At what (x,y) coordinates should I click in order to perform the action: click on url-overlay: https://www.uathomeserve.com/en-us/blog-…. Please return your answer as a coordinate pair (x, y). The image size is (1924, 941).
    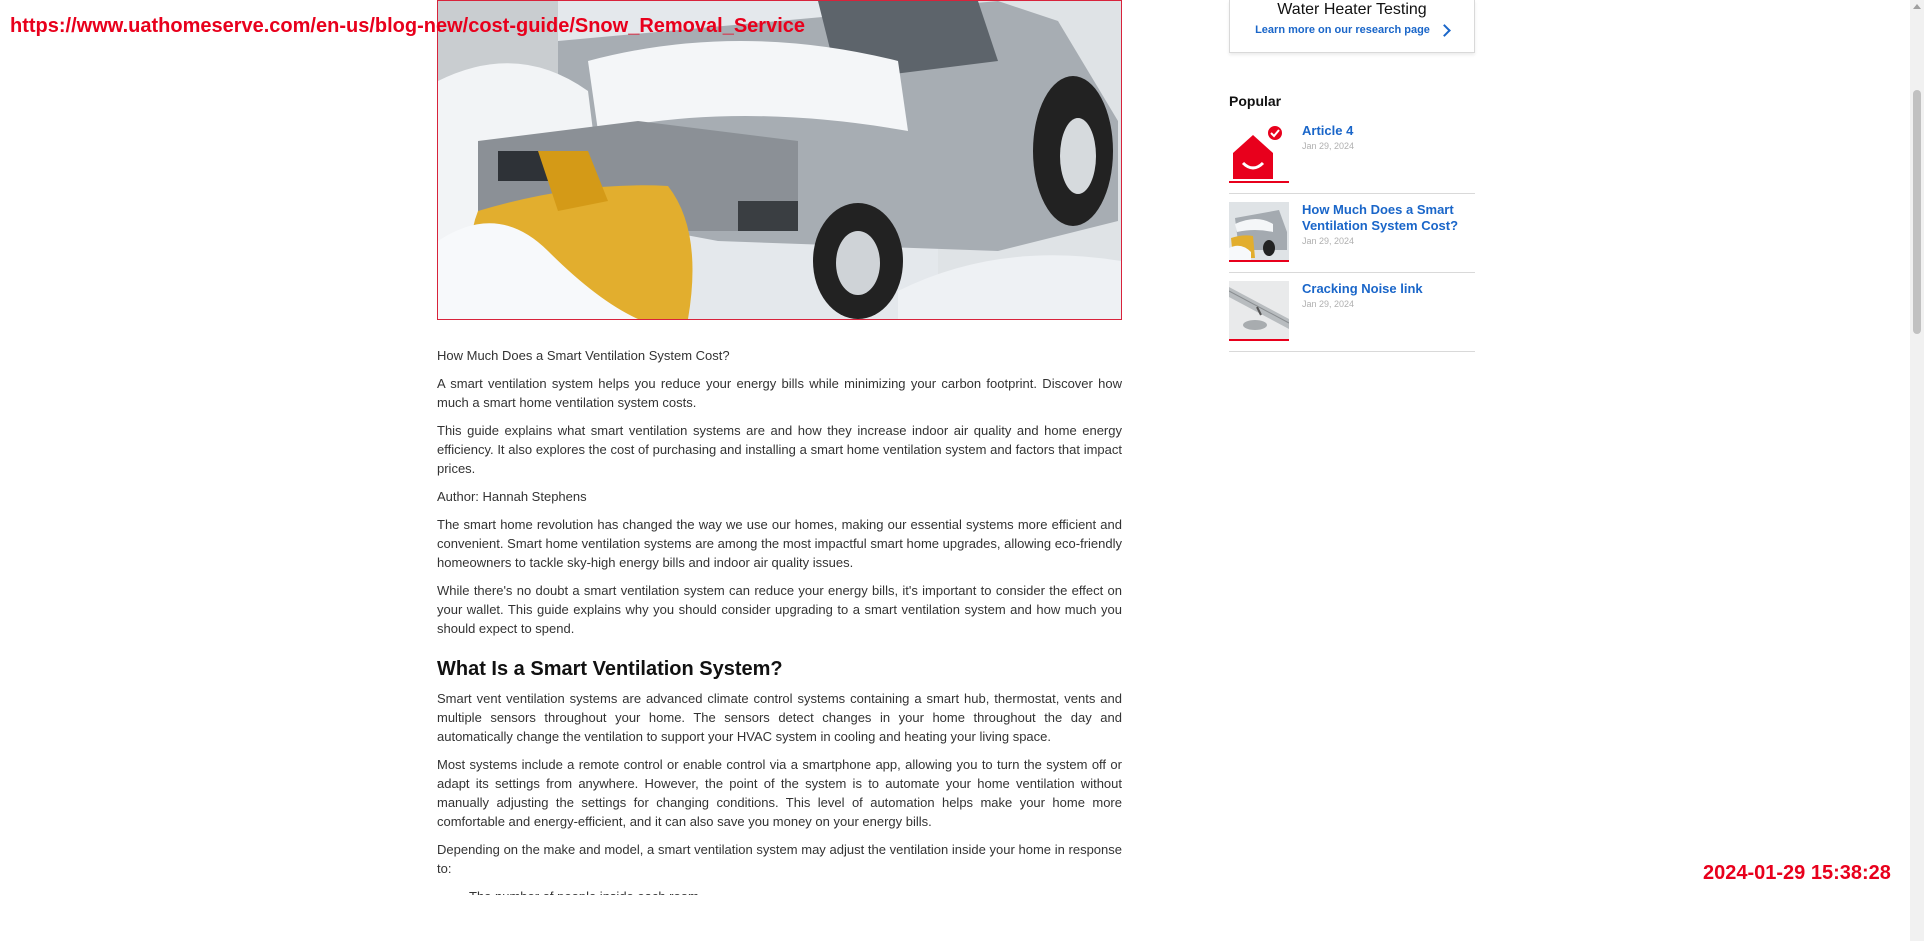
    Looking at the image, I should click on (407, 26).